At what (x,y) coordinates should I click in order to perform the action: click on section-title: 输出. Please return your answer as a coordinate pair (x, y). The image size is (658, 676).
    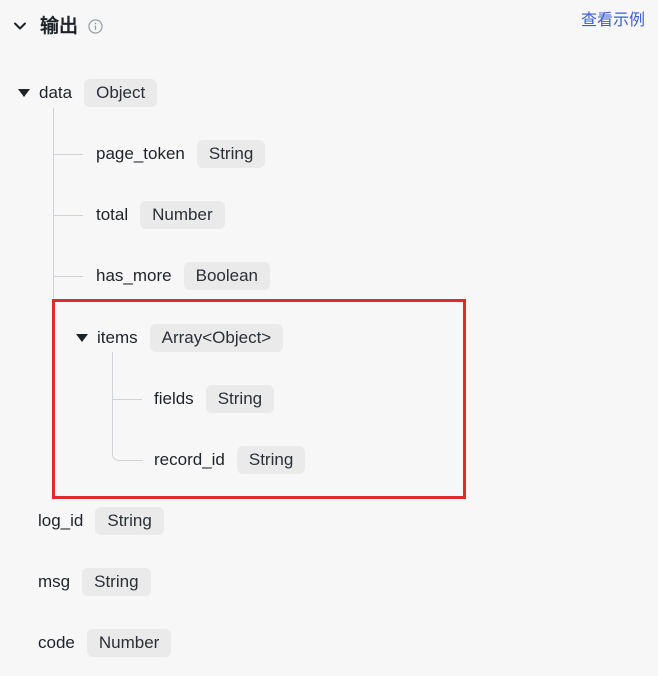
    Looking at the image, I should click on (59, 26).